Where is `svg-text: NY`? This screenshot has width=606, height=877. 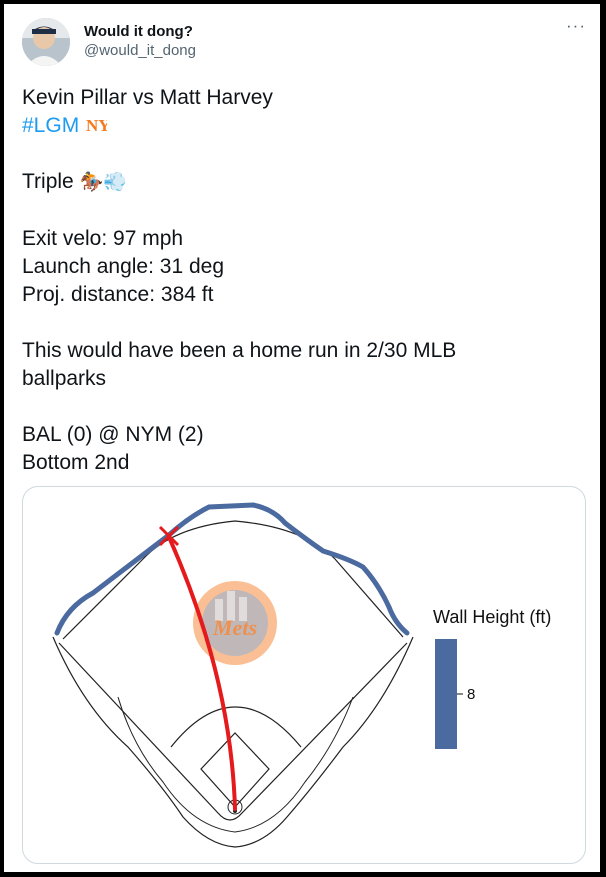
svg-text: NY is located at coordinates (96, 125).